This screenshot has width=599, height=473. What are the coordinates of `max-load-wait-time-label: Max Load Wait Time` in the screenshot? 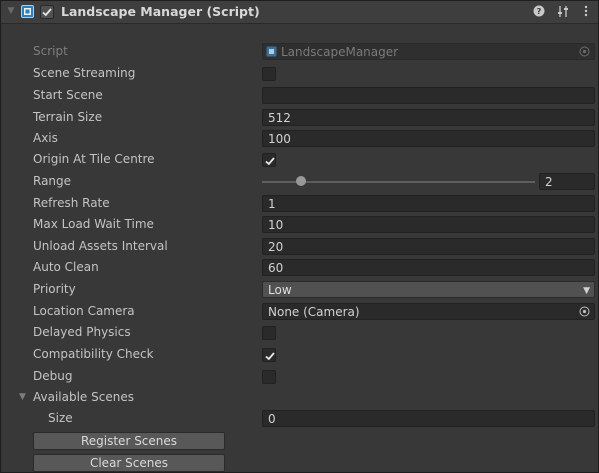 It's located at (93, 224).